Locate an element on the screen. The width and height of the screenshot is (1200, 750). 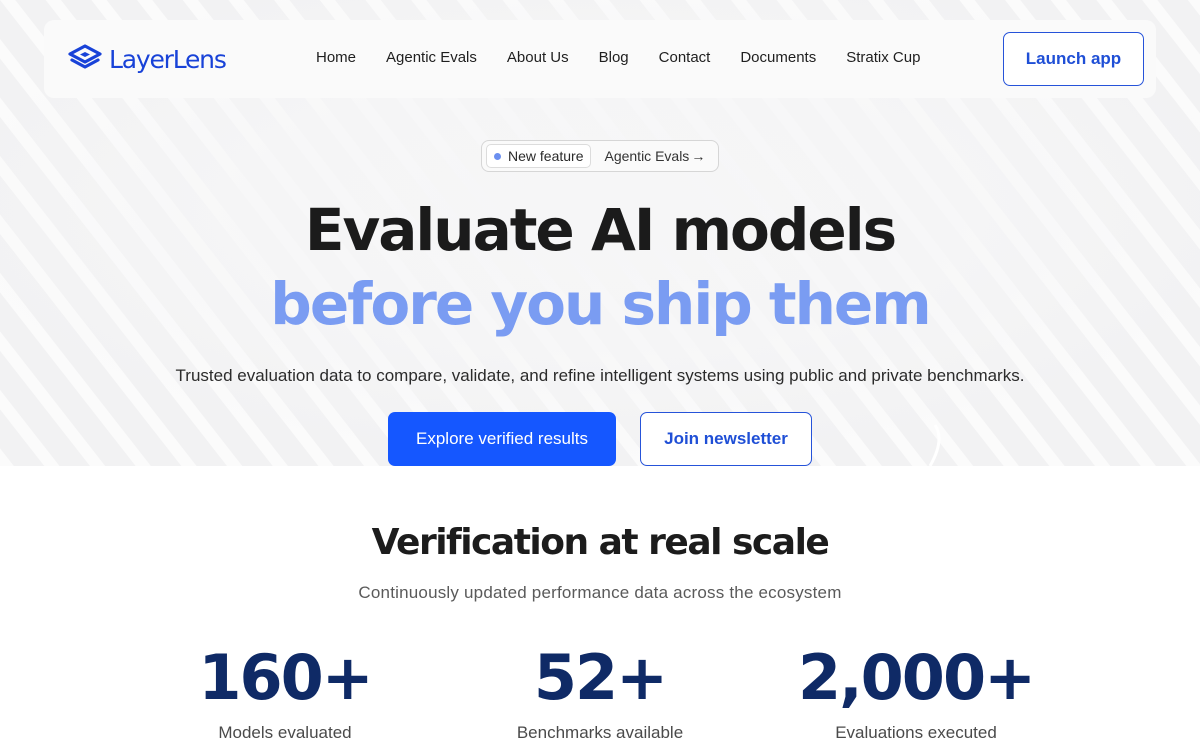
stat-value: 160+ is located at coordinates (285, 677).